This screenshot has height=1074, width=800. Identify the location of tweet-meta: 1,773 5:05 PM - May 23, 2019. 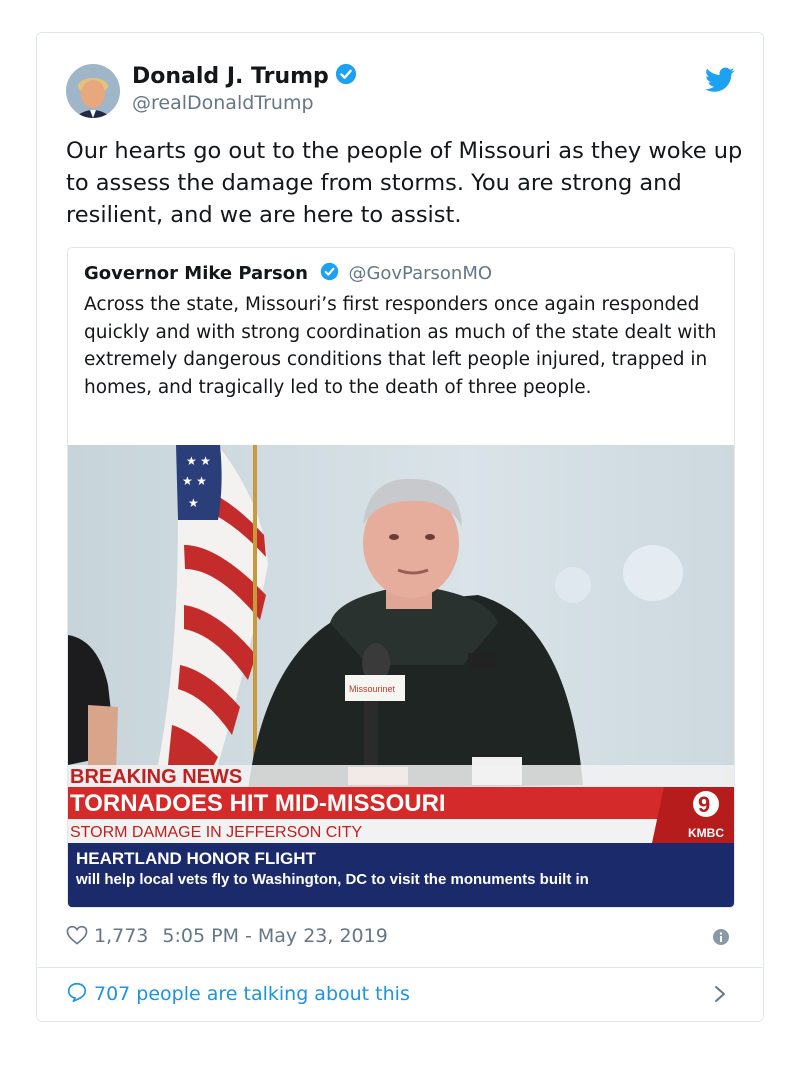
(227, 936).